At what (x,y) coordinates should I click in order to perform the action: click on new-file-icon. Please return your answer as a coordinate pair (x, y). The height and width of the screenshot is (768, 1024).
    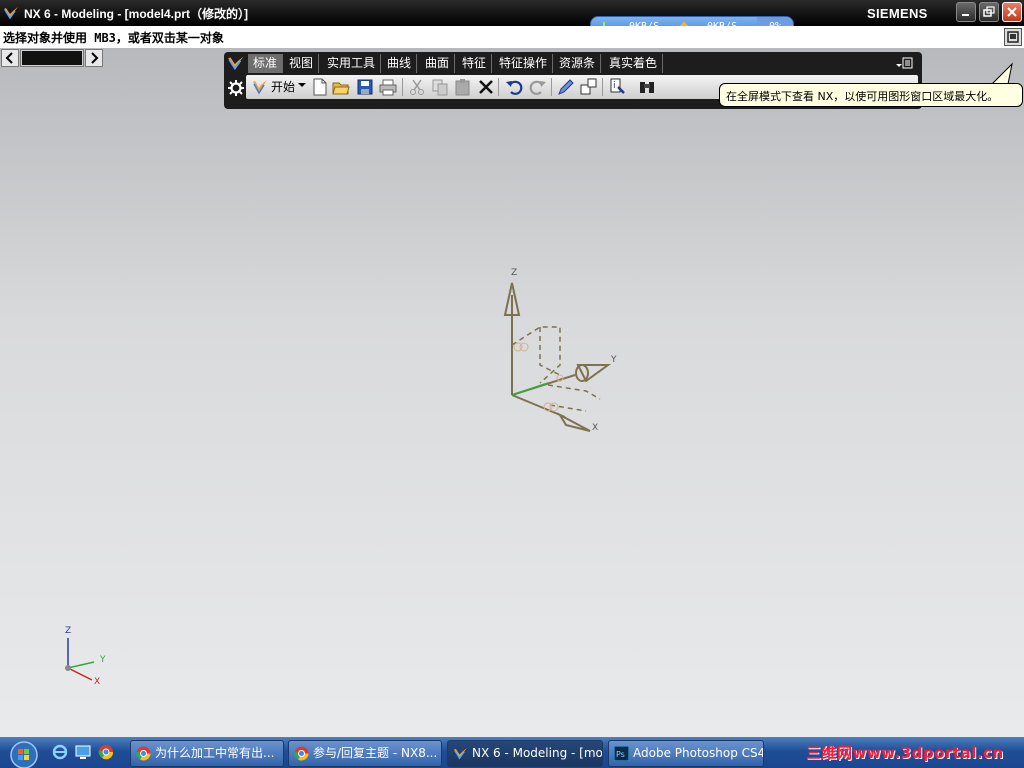
    Looking at the image, I should click on (320, 87).